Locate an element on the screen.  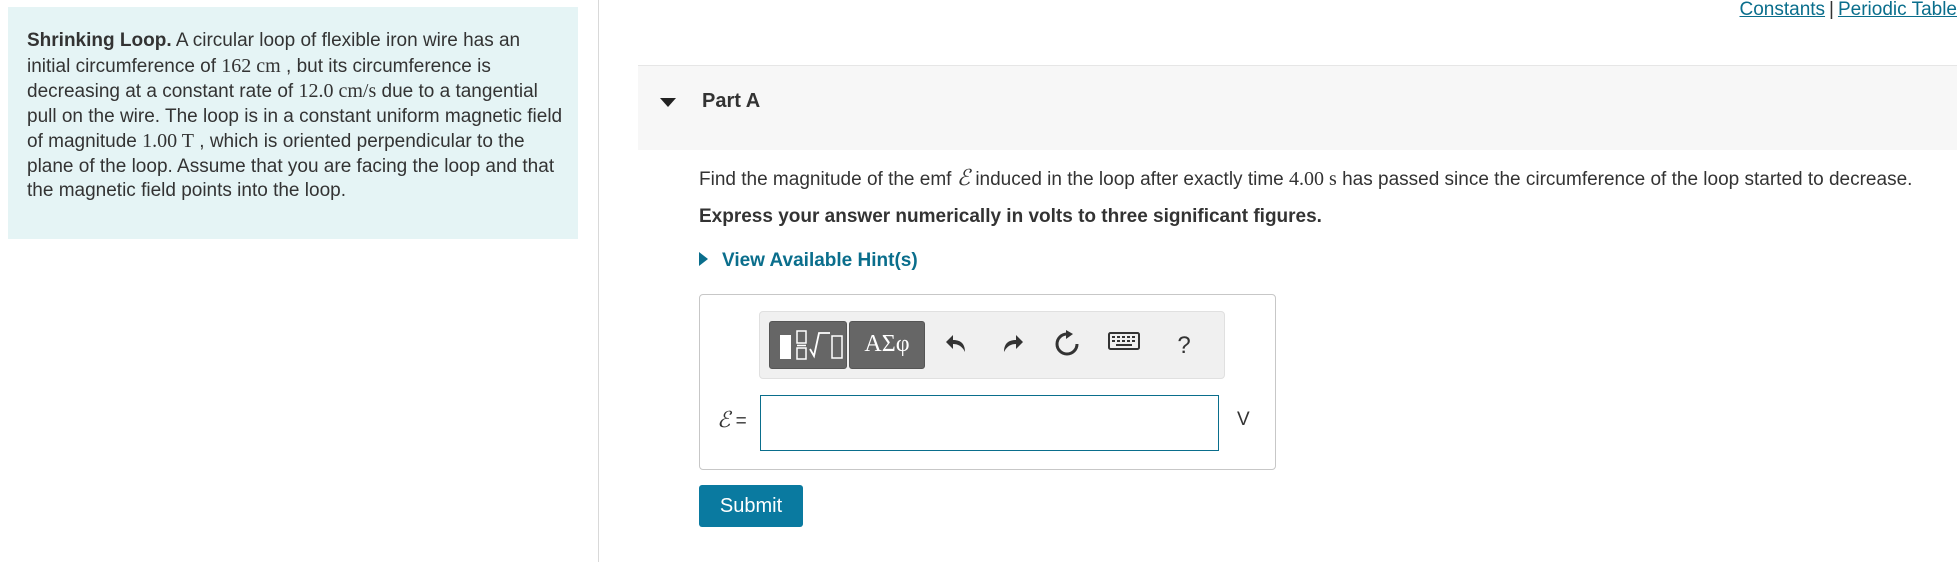
redo-button is located at coordinates (1012, 346).